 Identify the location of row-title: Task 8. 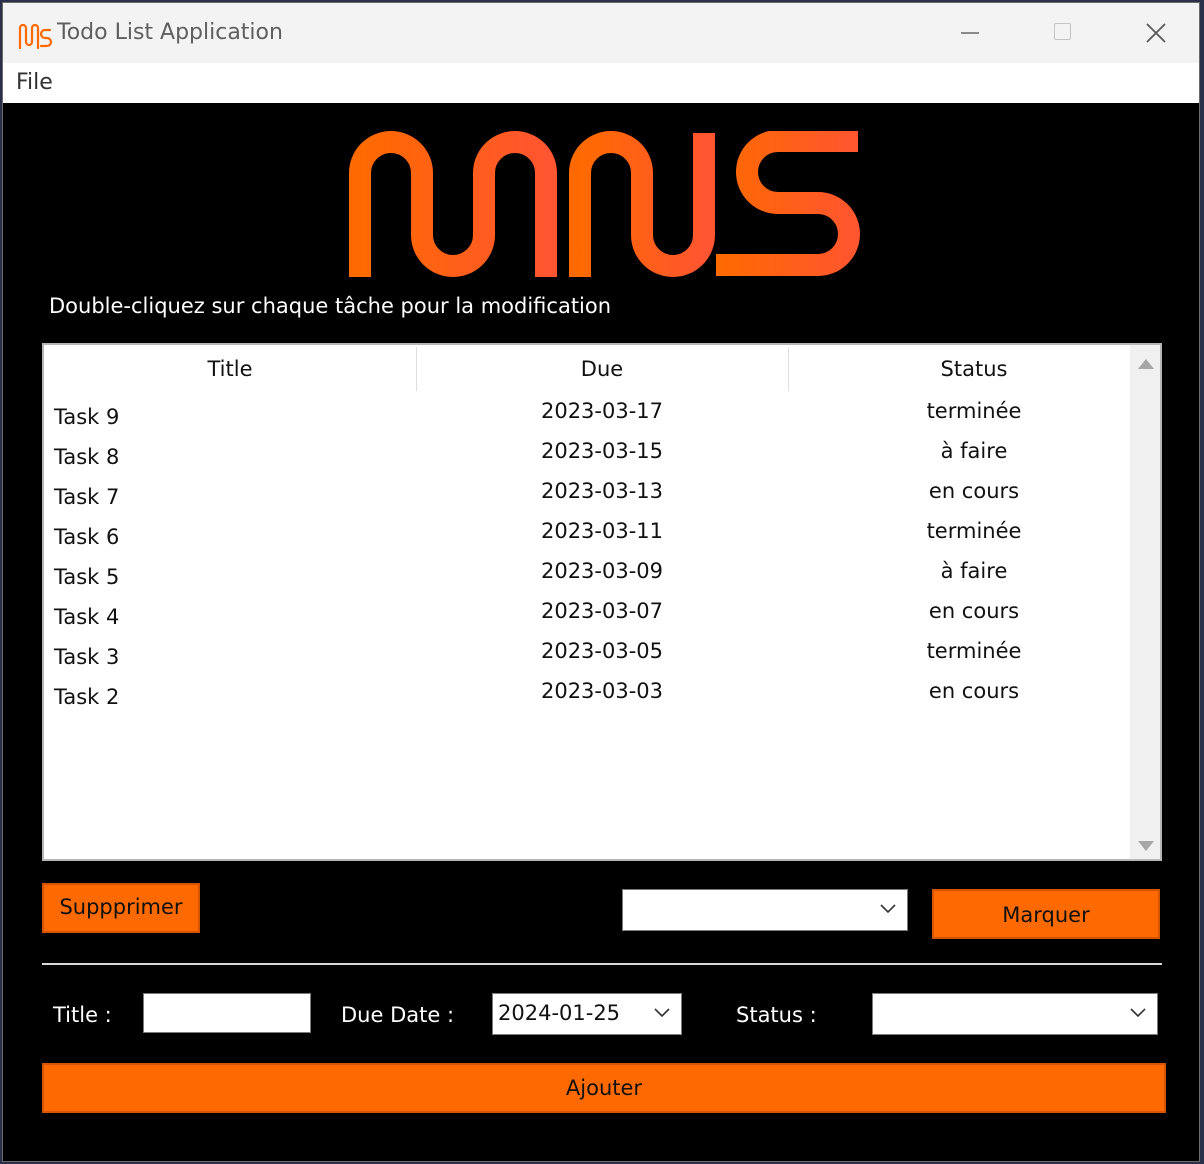
(87, 457).